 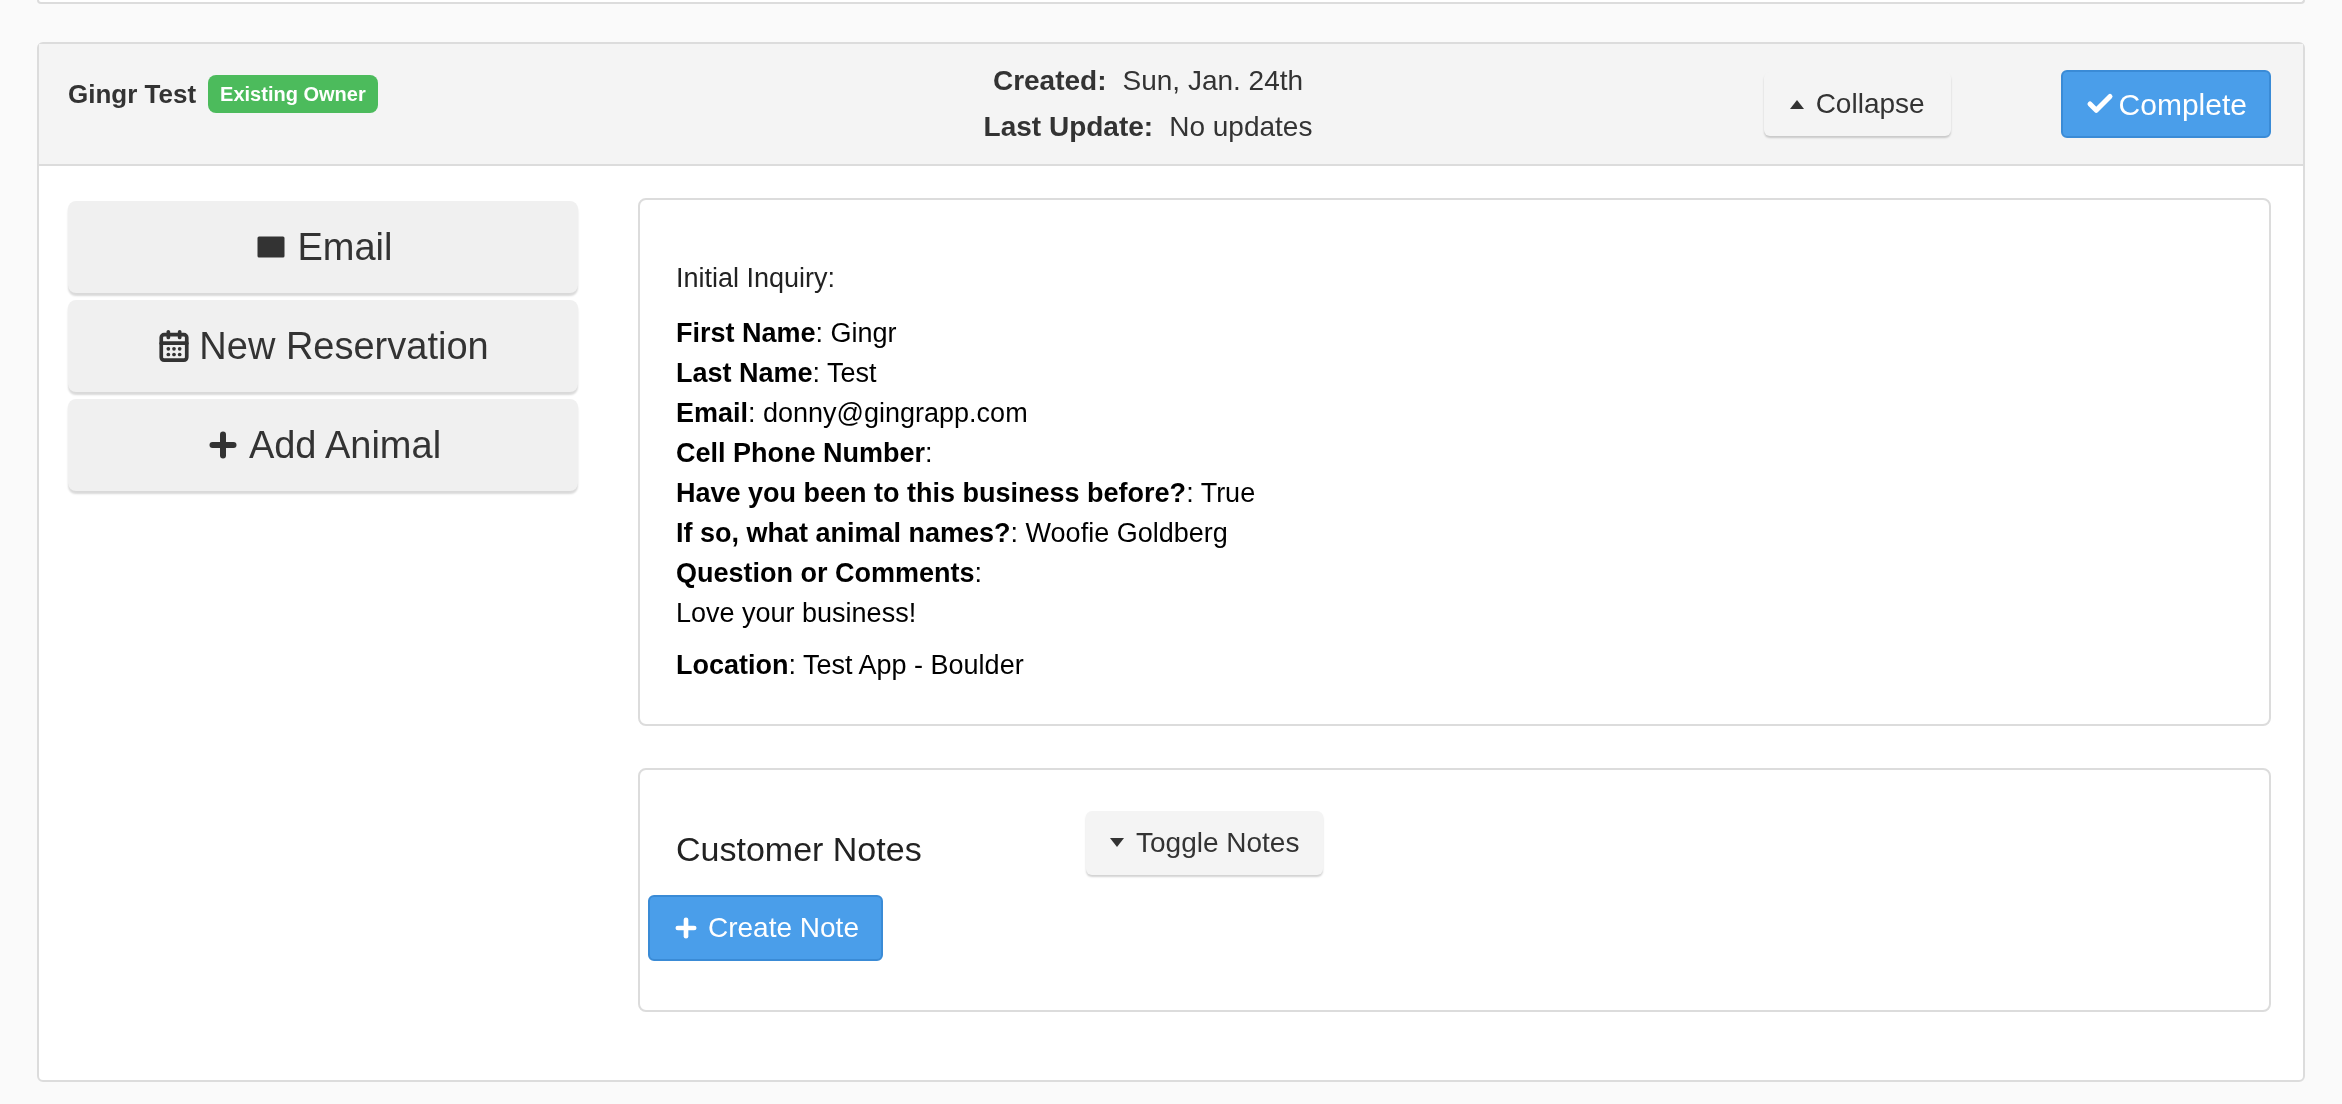 What do you see at coordinates (1241, 127) in the screenshot?
I see `meta-value: No updates` at bounding box center [1241, 127].